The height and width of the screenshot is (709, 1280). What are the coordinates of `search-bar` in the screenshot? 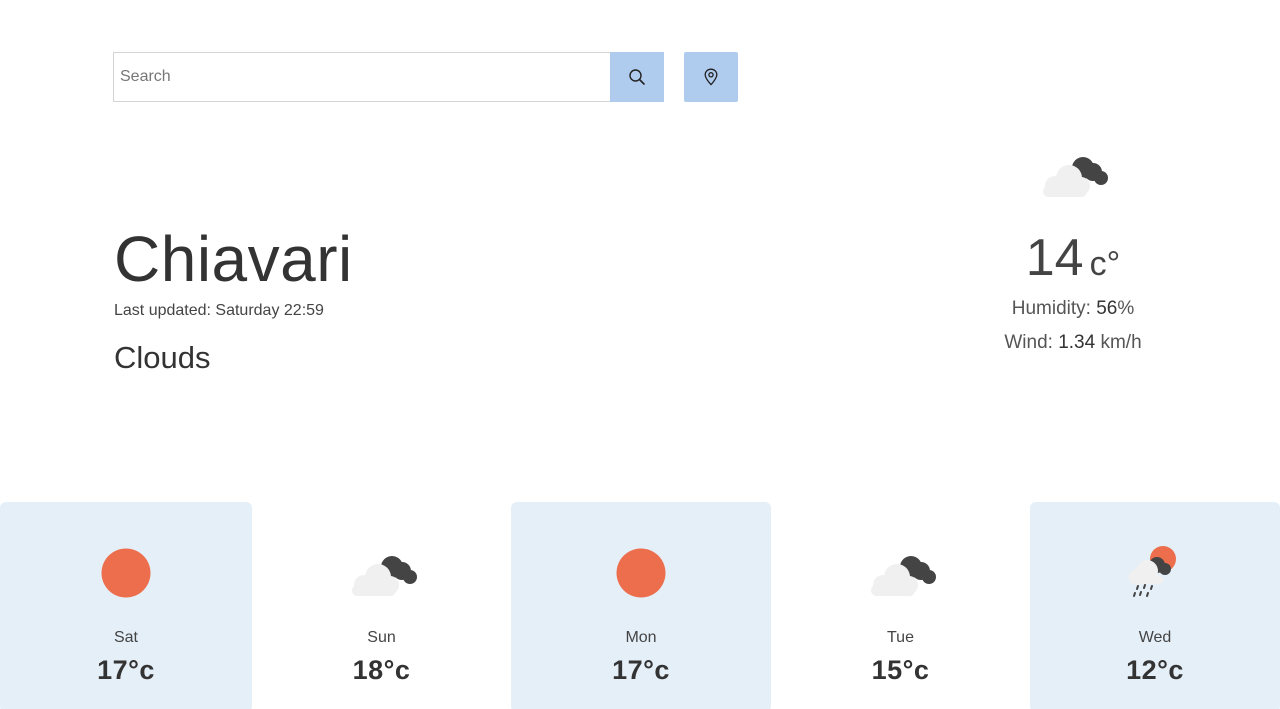 It's located at (425, 77).